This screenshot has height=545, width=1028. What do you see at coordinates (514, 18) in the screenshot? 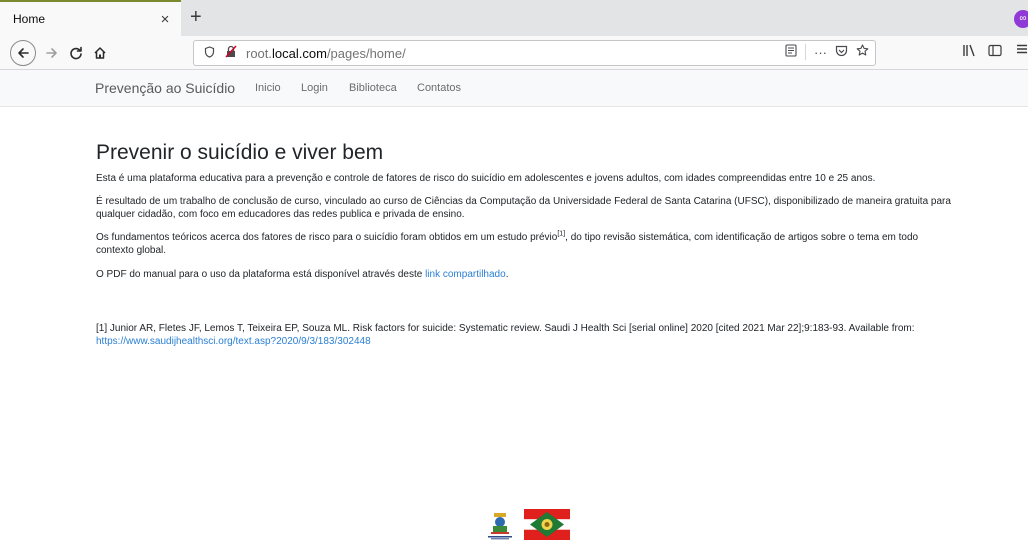
I see `browser-tab-bar: Home × + ∞` at bounding box center [514, 18].